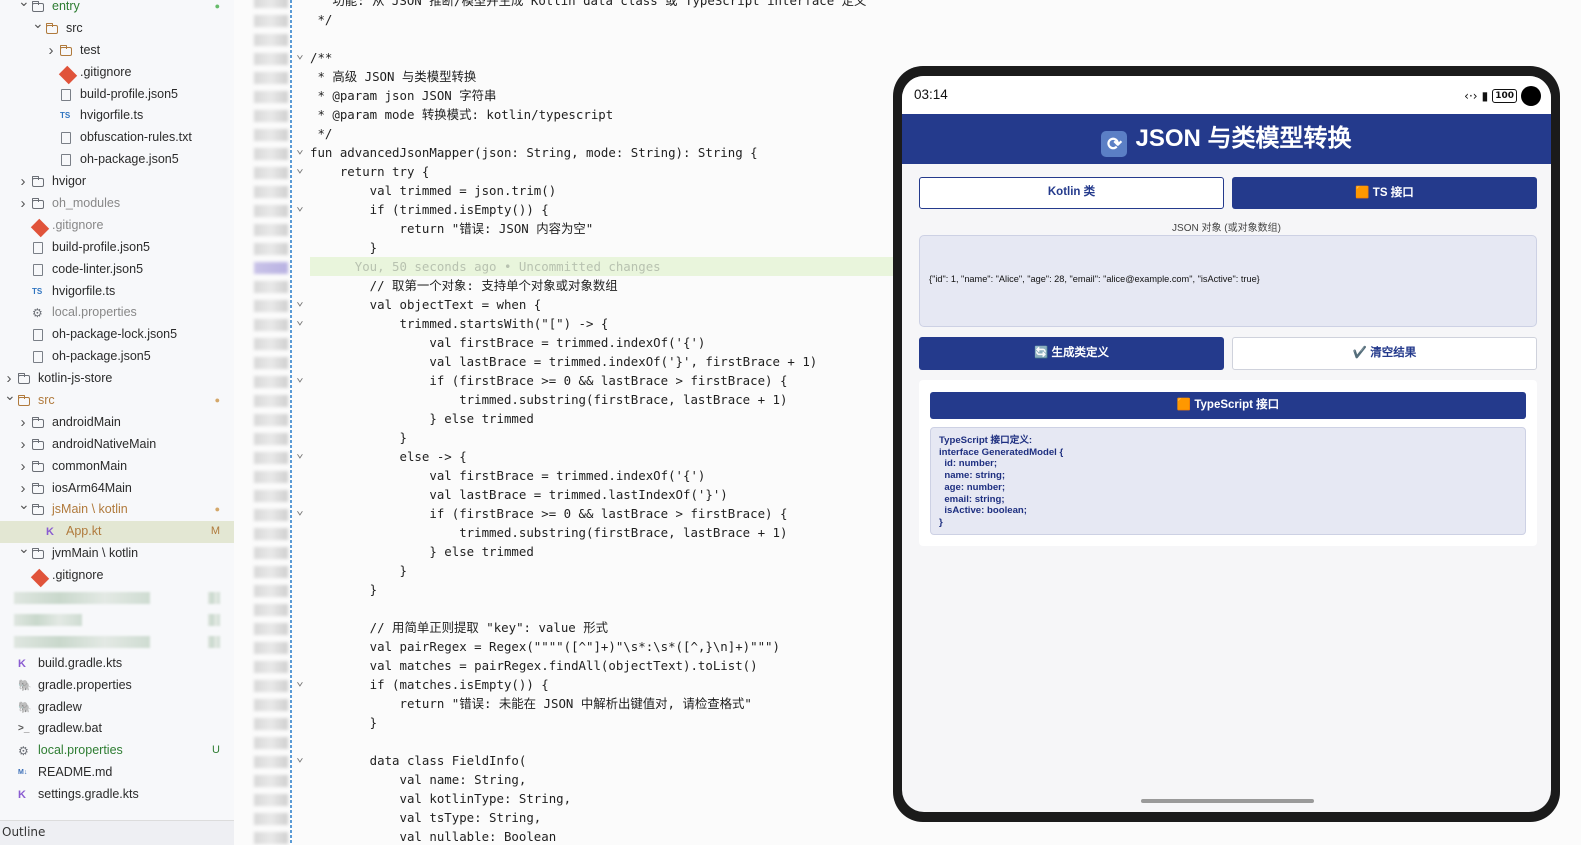 This screenshot has width=1581, height=845. I want to click on tree-item: Ksettings.gradle.kts, so click(117, 795).